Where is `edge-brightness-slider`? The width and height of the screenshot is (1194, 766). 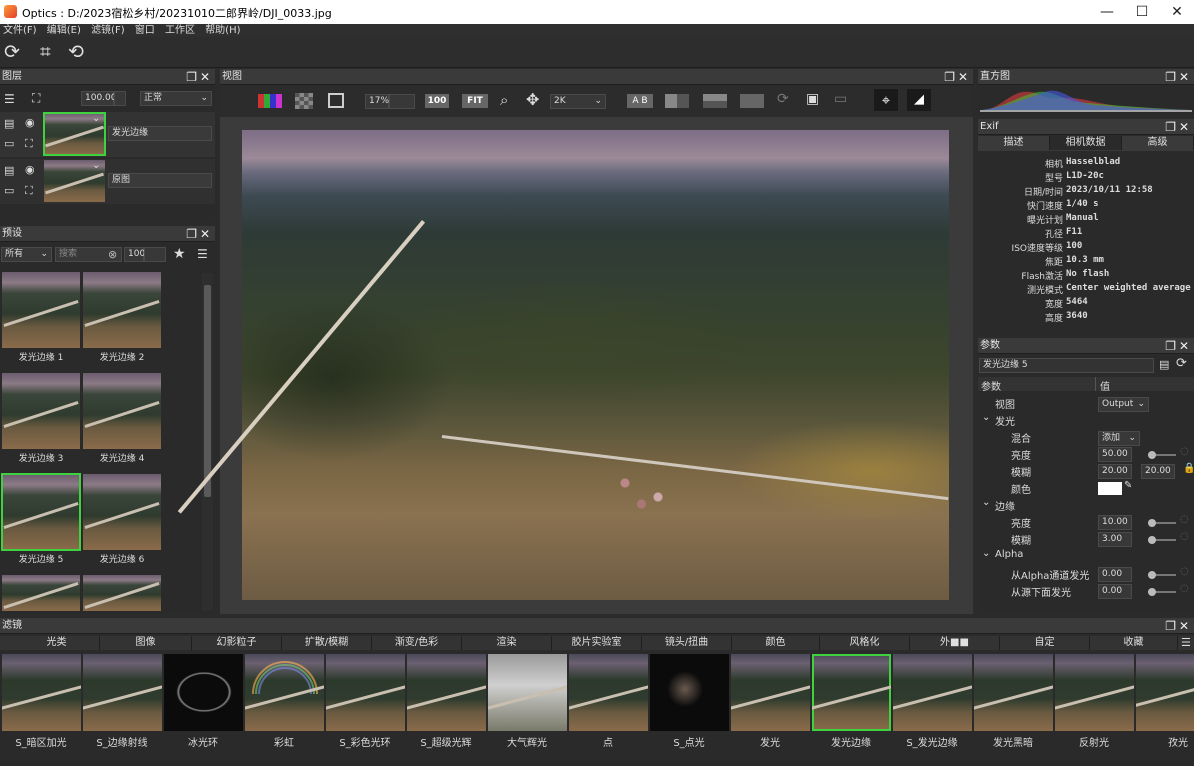 edge-brightness-slider is located at coordinates (1162, 523).